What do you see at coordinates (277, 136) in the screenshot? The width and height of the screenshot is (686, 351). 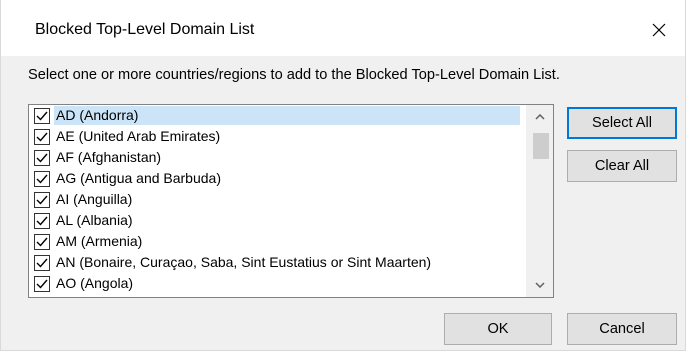 I see `list-item: AE (United Arab Emirates)` at bounding box center [277, 136].